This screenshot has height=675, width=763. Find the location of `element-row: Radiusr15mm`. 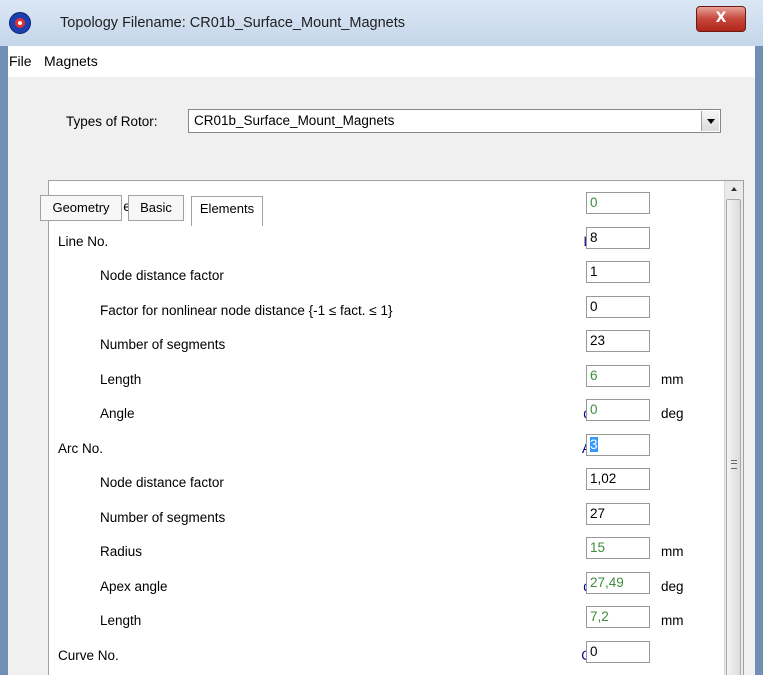

element-row: Radiusr15mm is located at coordinates (379, 548).